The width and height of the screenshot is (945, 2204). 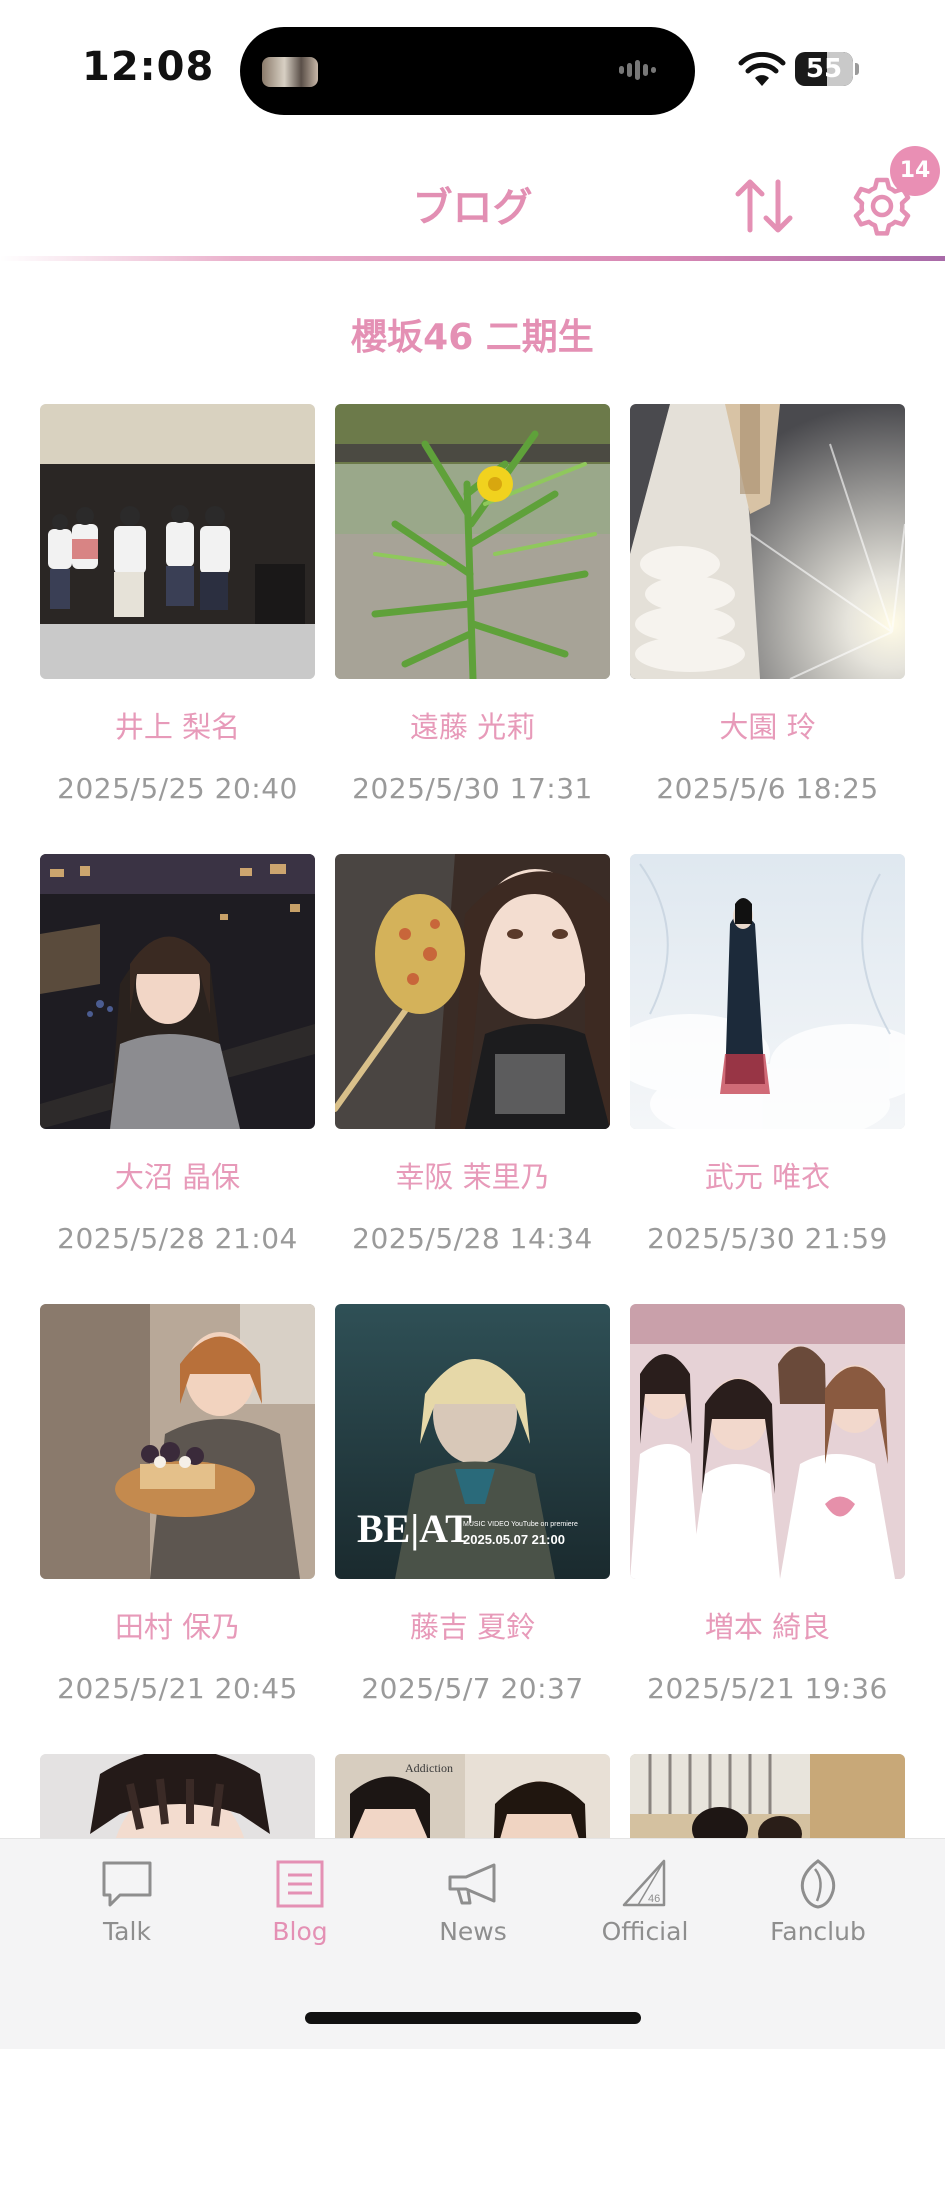 I want to click on chat-bubble-icon, so click(x=127, y=1884).